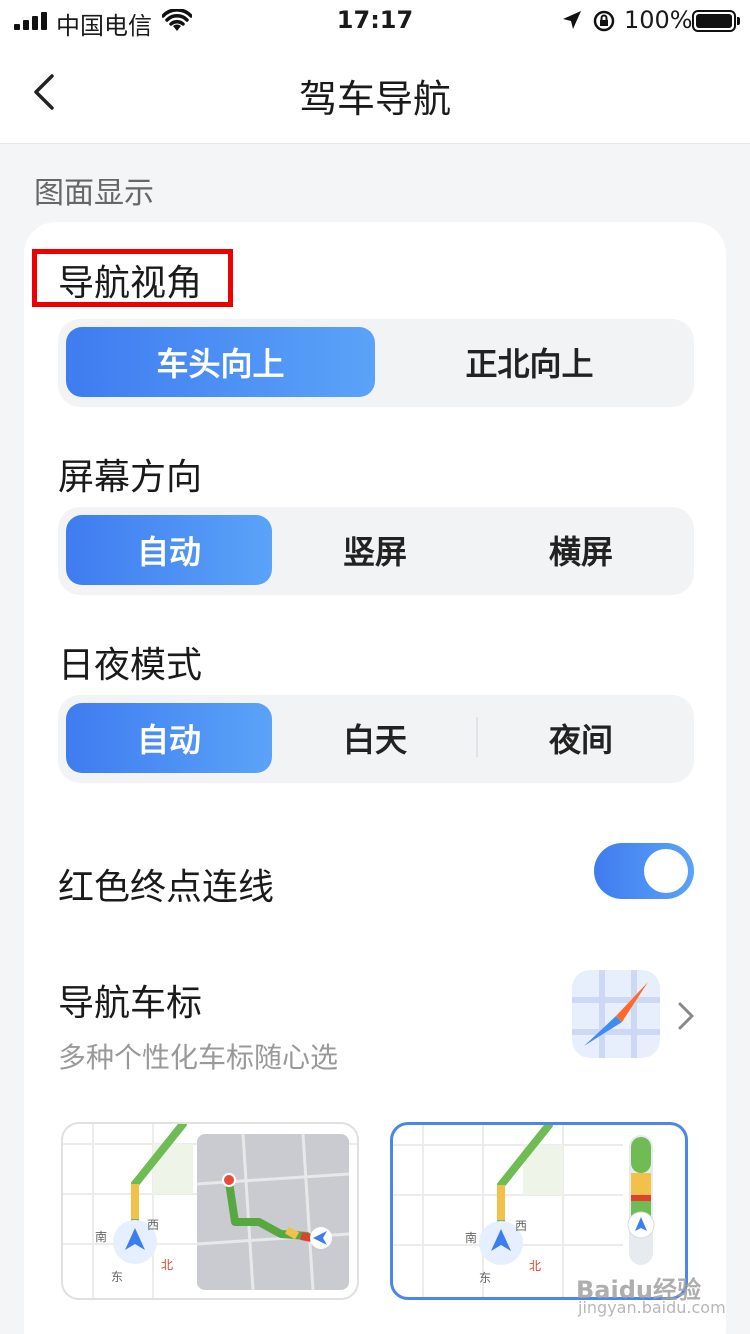 The height and width of the screenshot is (1334, 750). I want to click on day-night-option-auto: 自动, so click(169, 738).